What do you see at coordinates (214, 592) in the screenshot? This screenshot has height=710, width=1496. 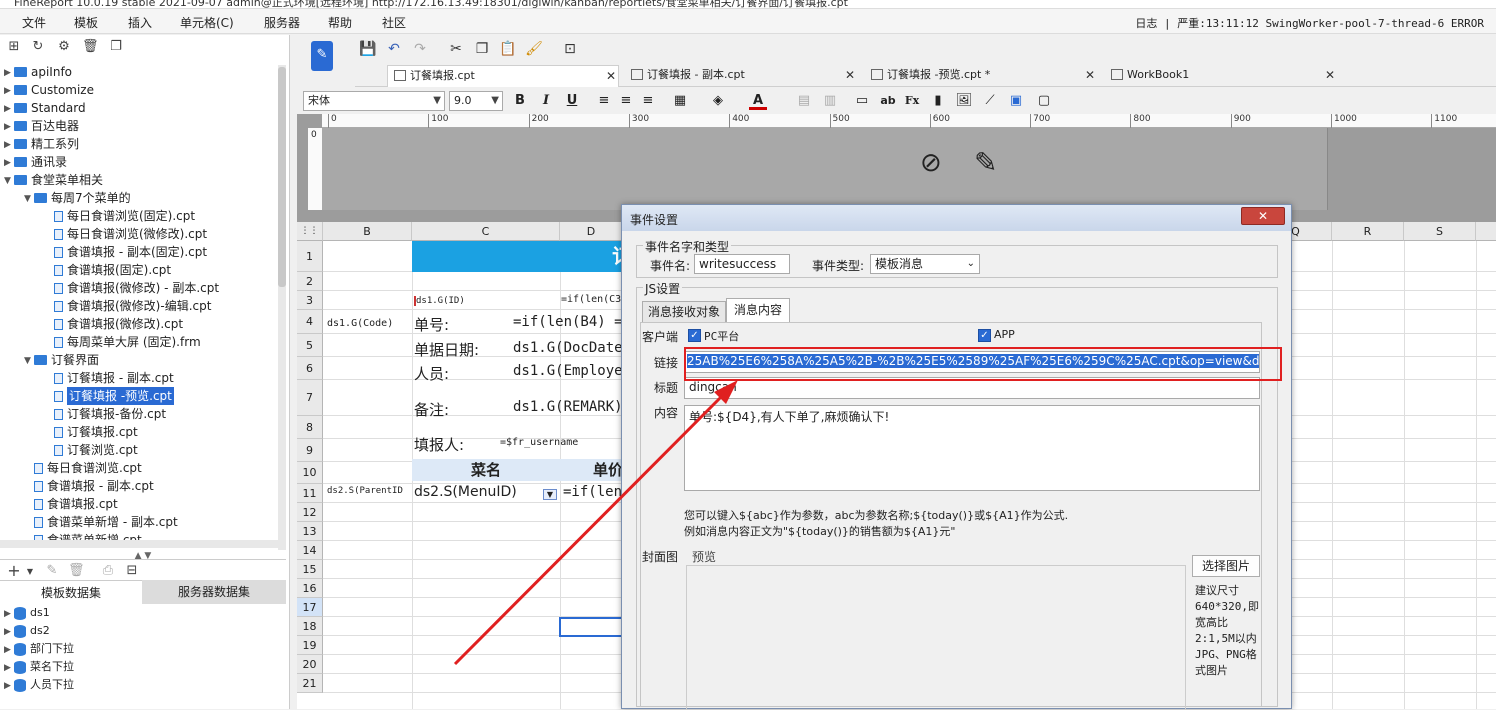 I see `tab-server-datasets: 服务器数据集` at bounding box center [214, 592].